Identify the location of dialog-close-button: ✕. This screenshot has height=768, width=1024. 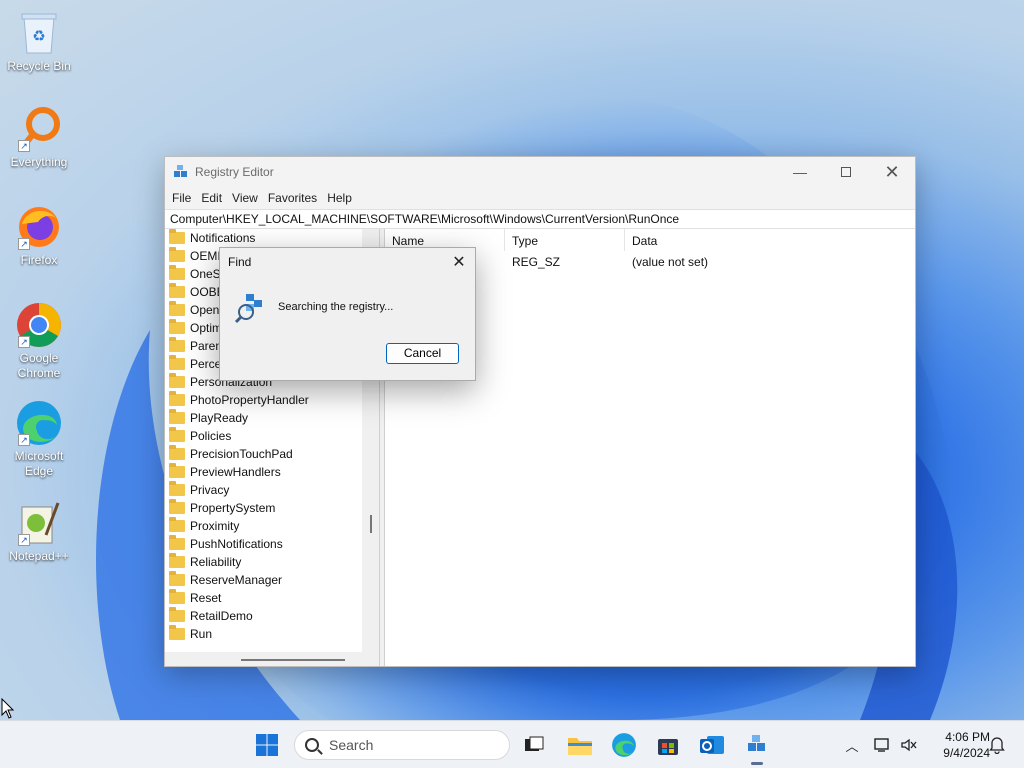
(459, 262).